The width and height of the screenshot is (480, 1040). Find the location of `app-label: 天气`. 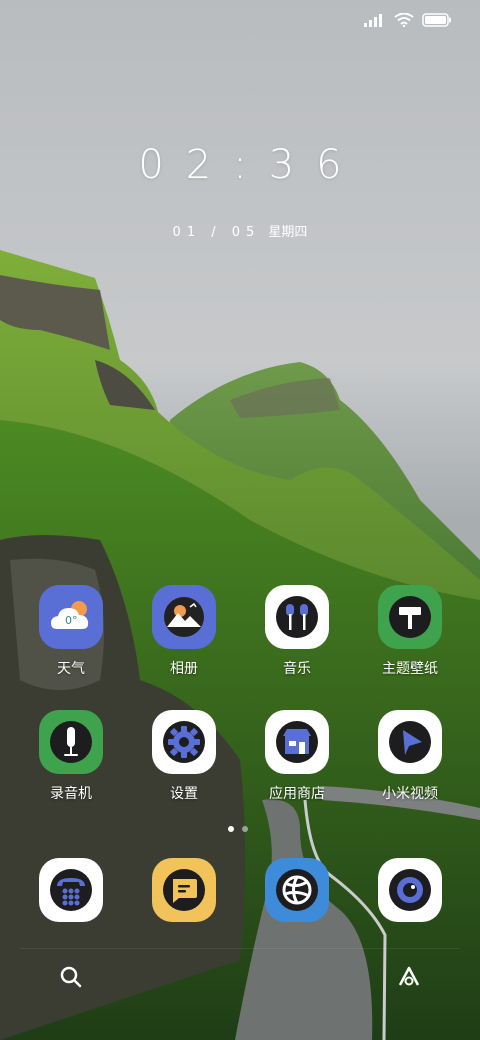

app-label: 天气 is located at coordinates (71, 669).